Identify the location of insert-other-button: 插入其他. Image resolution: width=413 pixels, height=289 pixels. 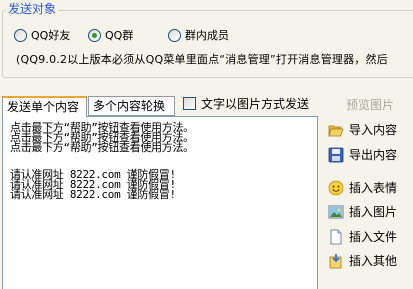
(362, 260).